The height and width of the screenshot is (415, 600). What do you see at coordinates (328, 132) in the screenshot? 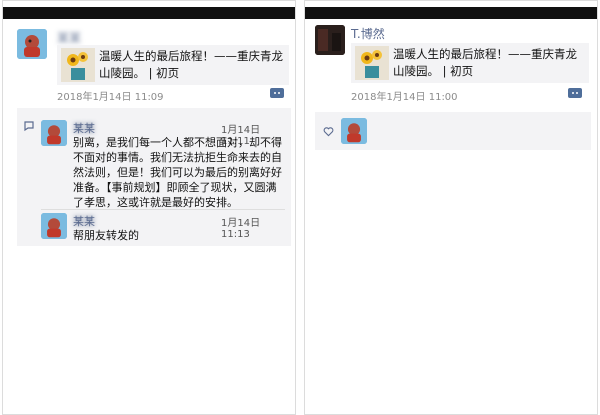
I see `heart-icon` at bounding box center [328, 132].